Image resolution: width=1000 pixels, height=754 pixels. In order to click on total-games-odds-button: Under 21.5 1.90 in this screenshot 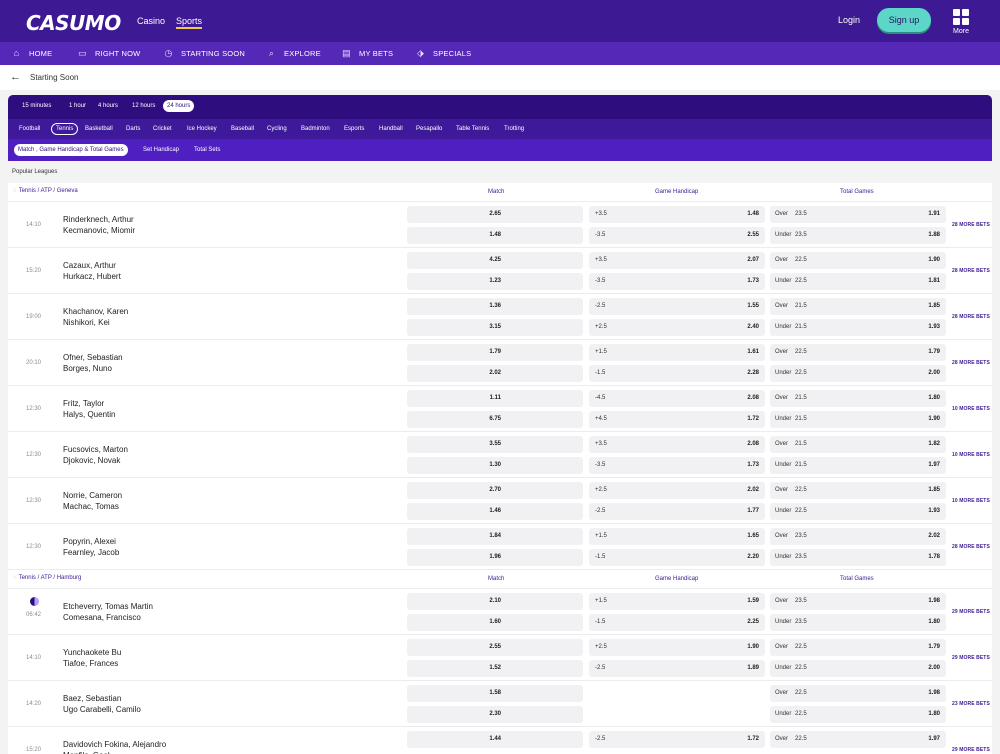, I will do `click(858, 419)`.